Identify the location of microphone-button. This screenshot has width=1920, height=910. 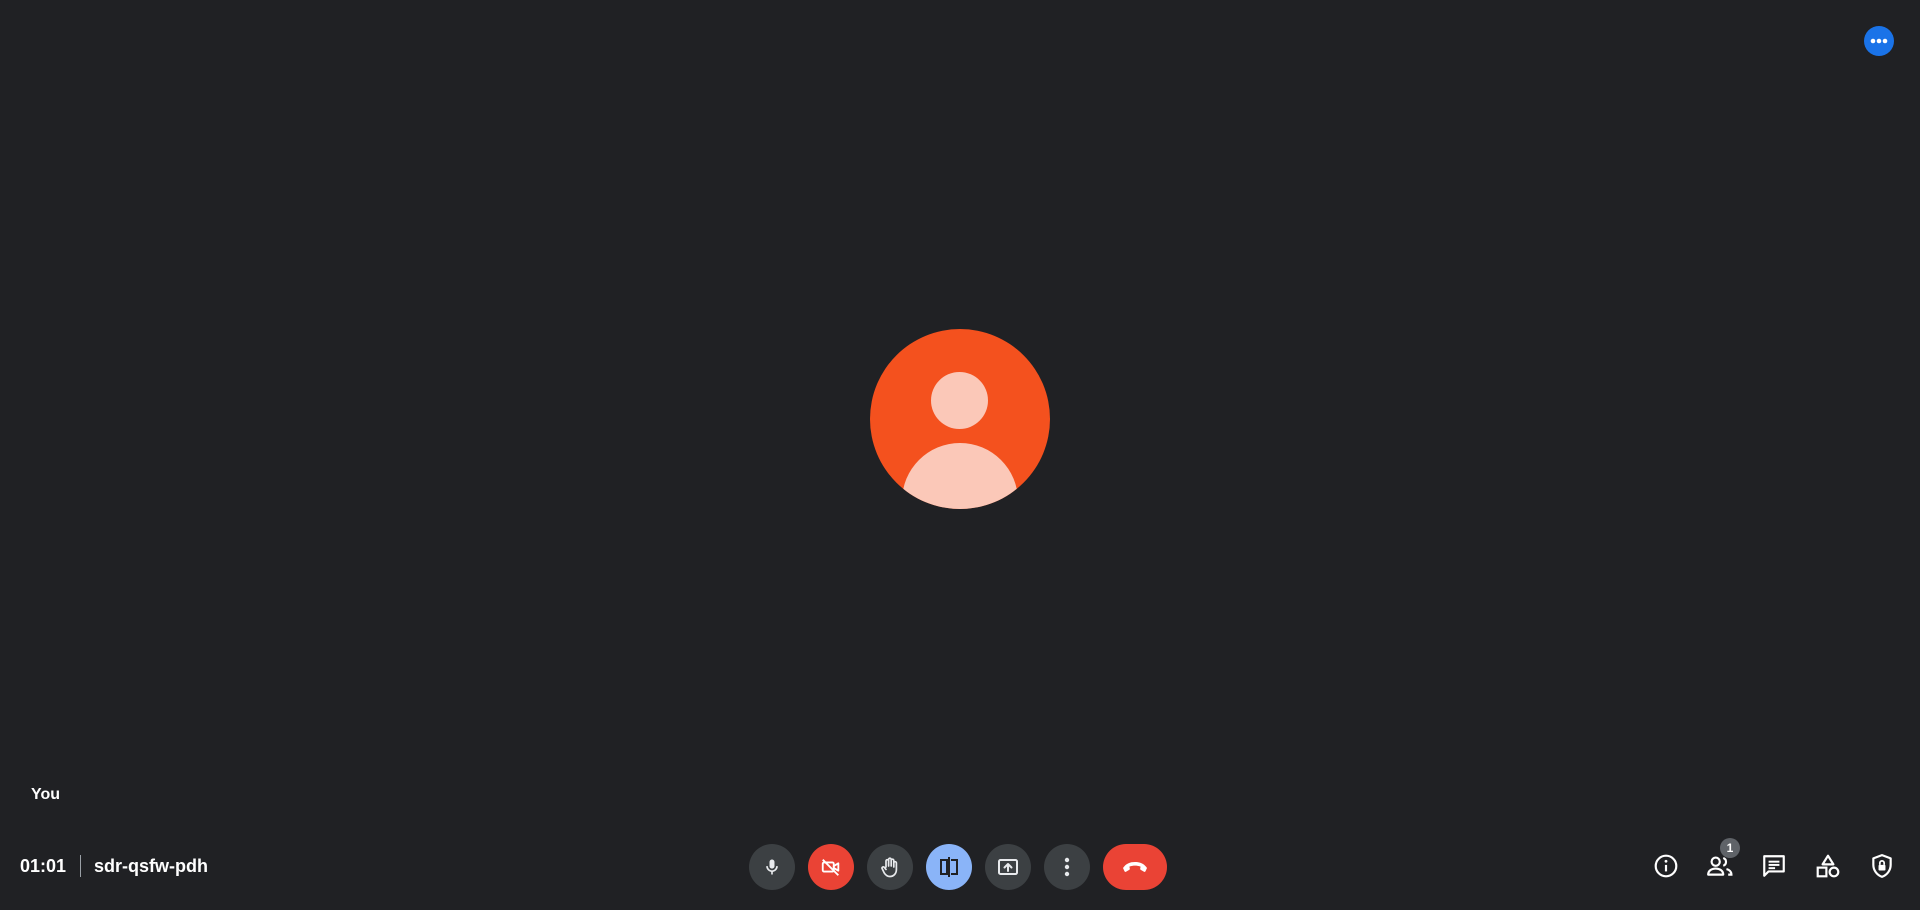
(772, 867).